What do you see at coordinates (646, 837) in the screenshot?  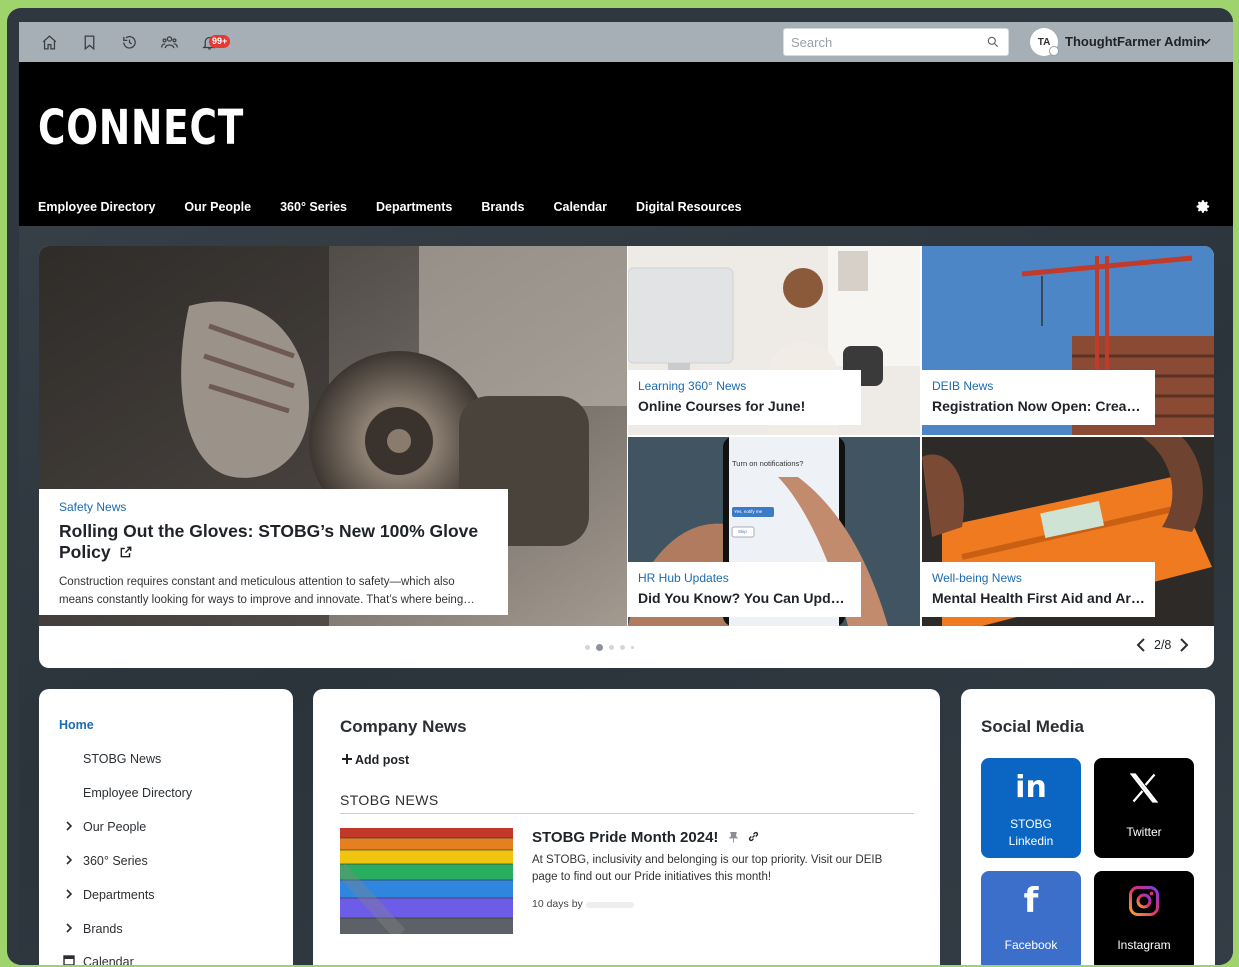 I see `post-title: STOBG Pride Month 2024!` at bounding box center [646, 837].